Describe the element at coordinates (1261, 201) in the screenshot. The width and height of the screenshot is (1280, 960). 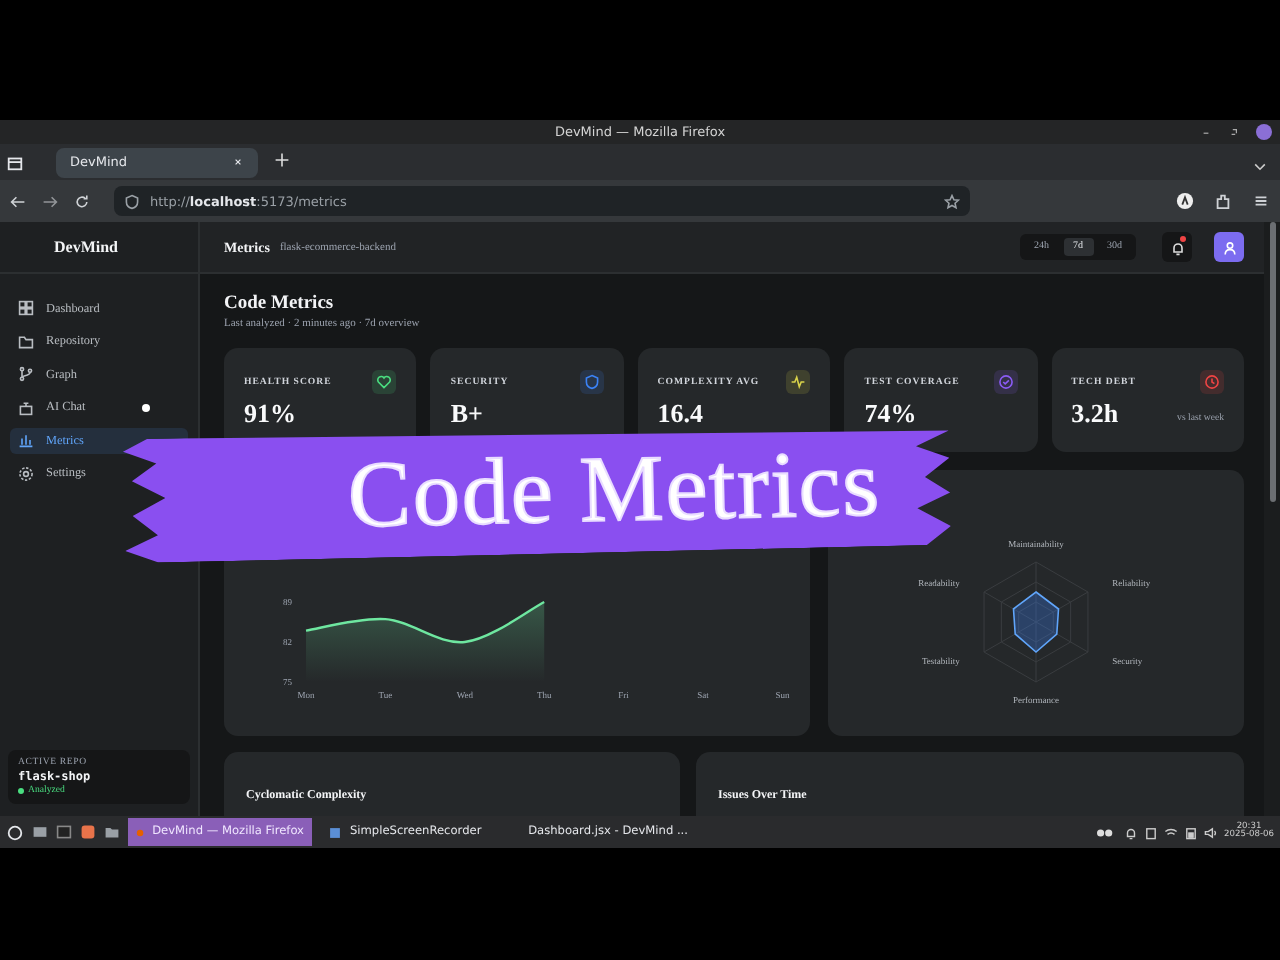
I see `menu-icon` at that location.